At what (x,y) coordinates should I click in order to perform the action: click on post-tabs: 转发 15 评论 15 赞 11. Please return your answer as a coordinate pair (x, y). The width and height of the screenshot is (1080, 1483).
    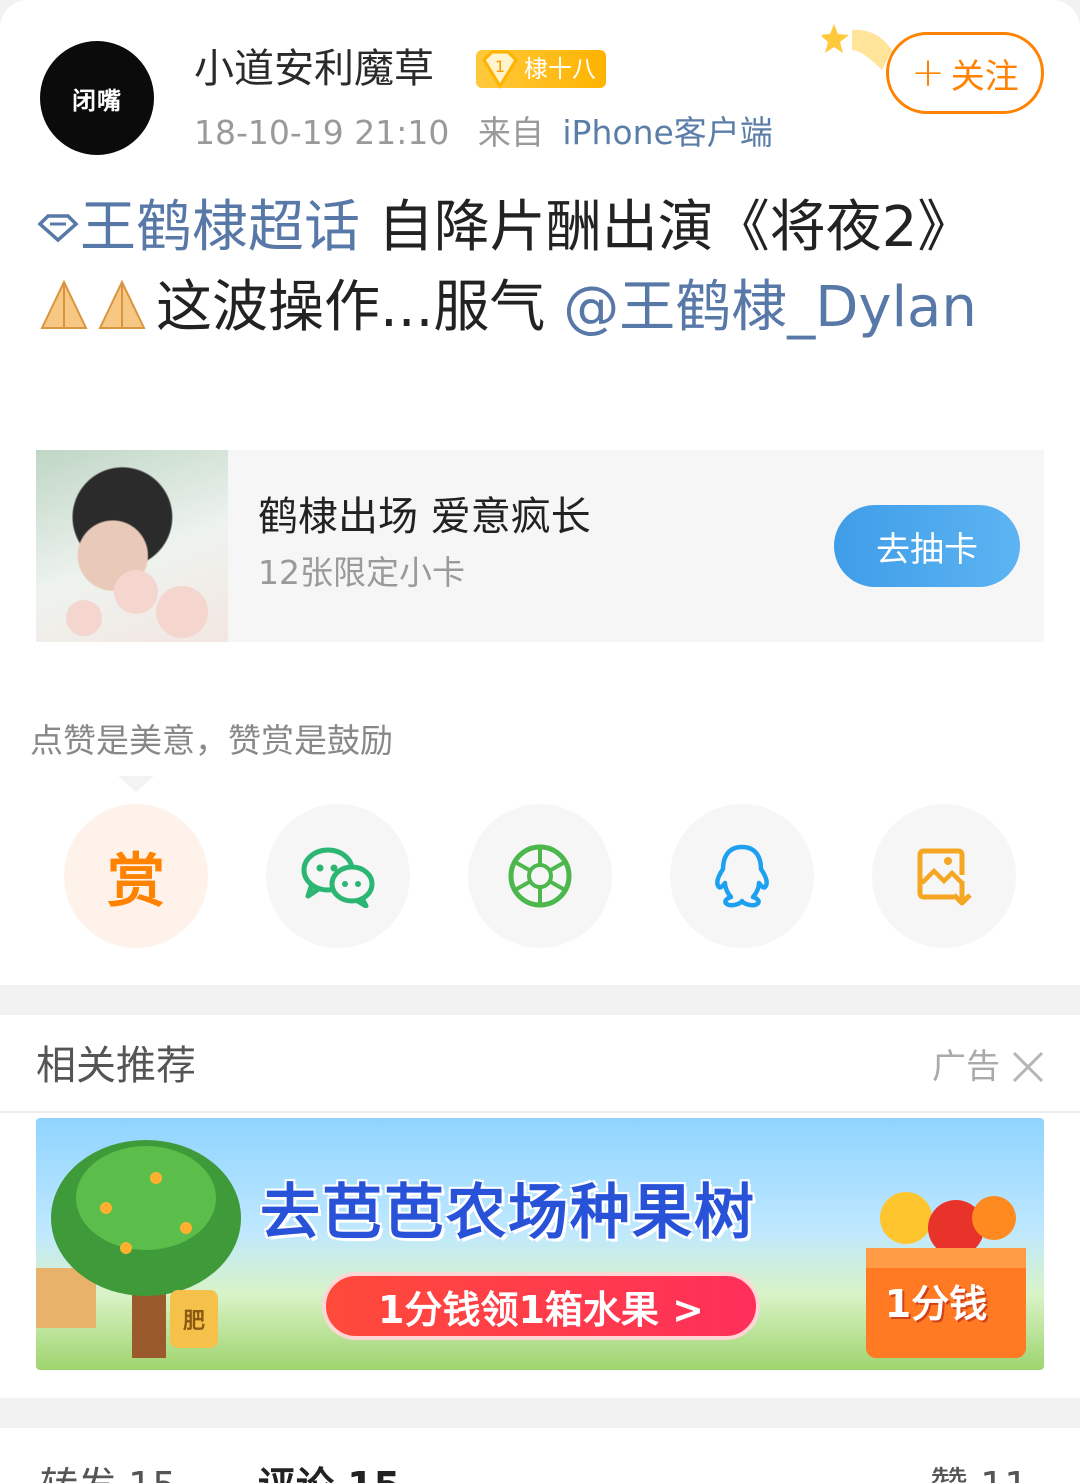
    Looking at the image, I should click on (540, 1455).